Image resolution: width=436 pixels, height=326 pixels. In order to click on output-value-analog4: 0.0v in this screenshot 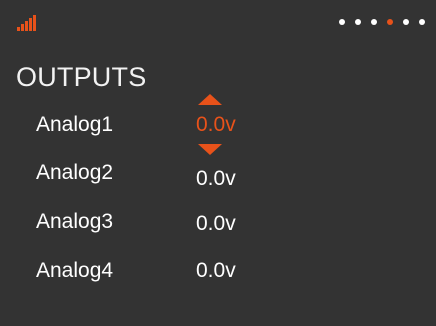, I will do `click(216, 271)`.